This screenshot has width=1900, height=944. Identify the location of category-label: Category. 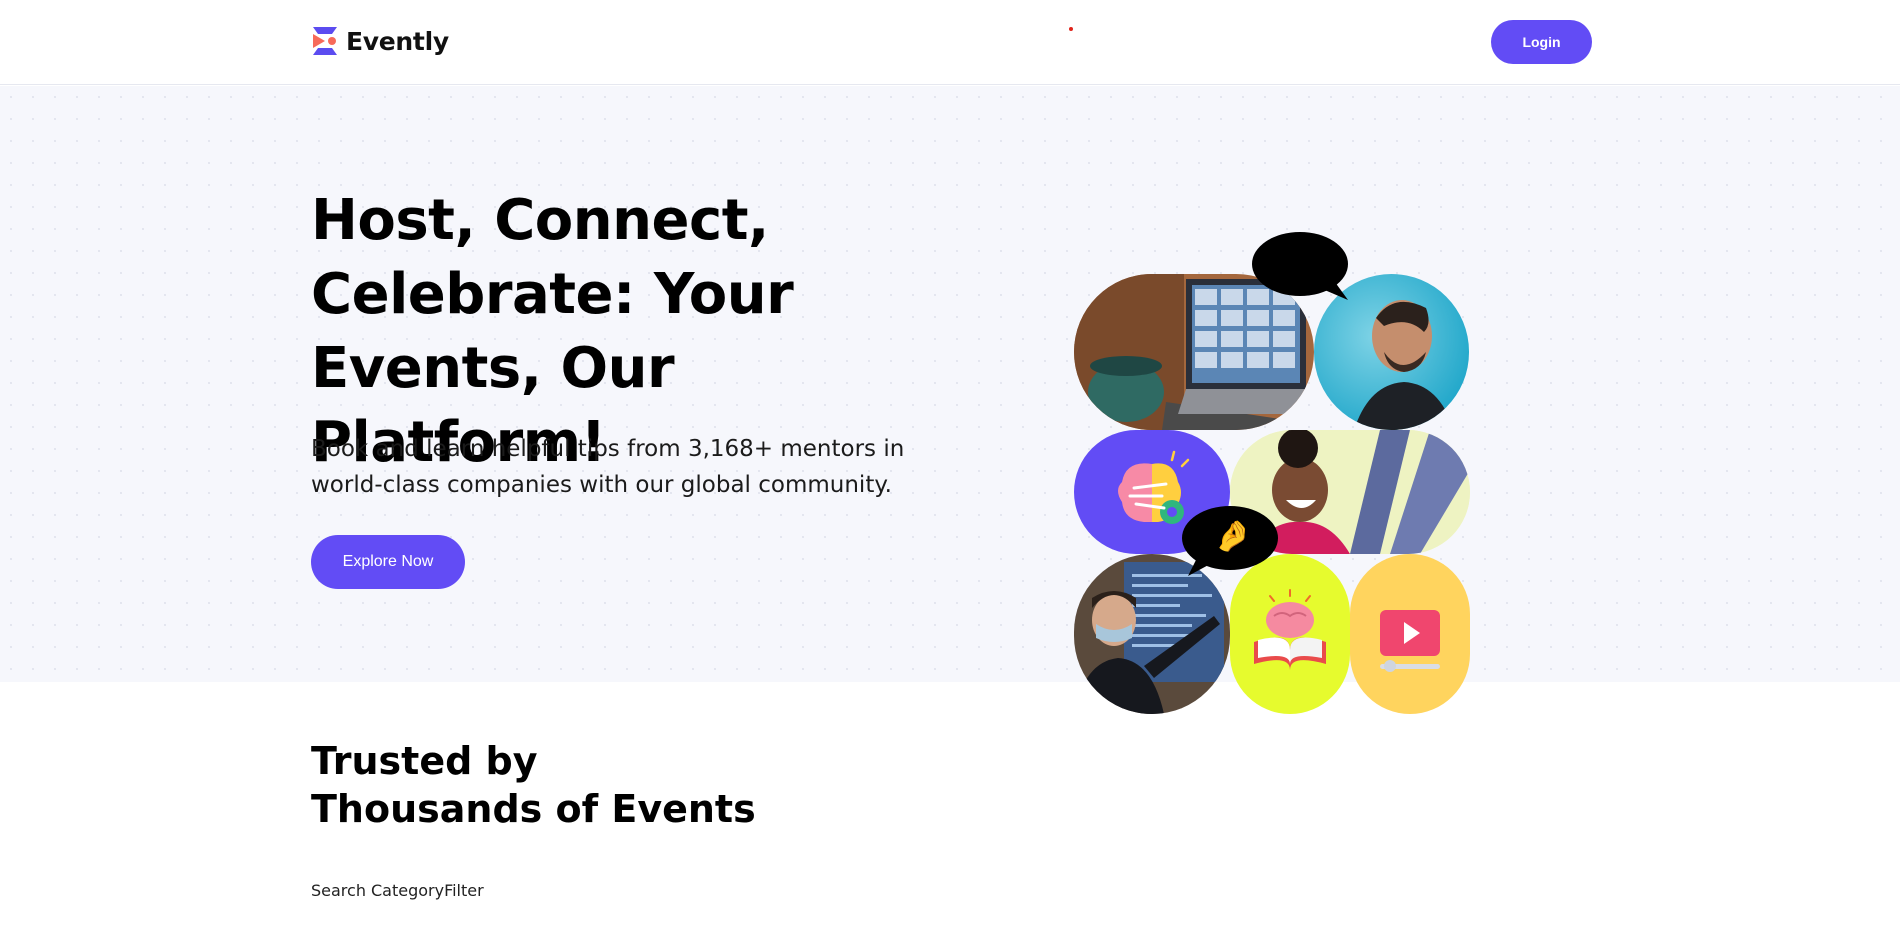
(407, 890).